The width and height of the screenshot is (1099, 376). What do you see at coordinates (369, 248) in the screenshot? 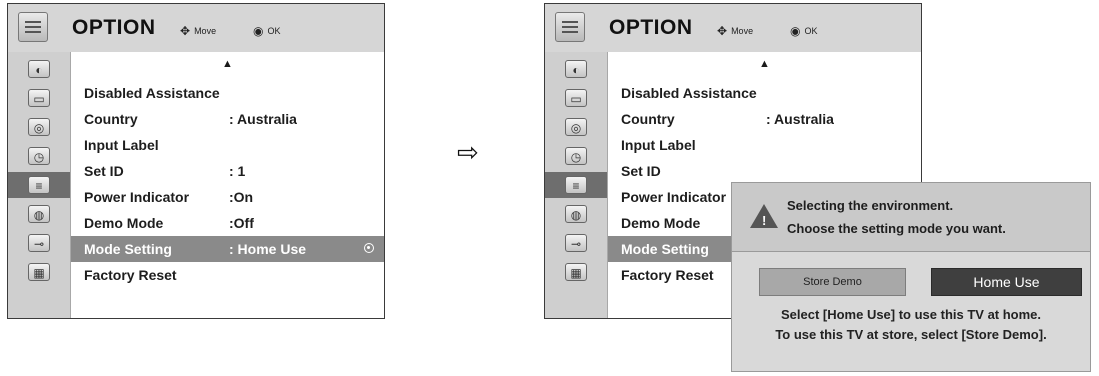
I see `selected-radio-icon` at bounding box center [369, 248].